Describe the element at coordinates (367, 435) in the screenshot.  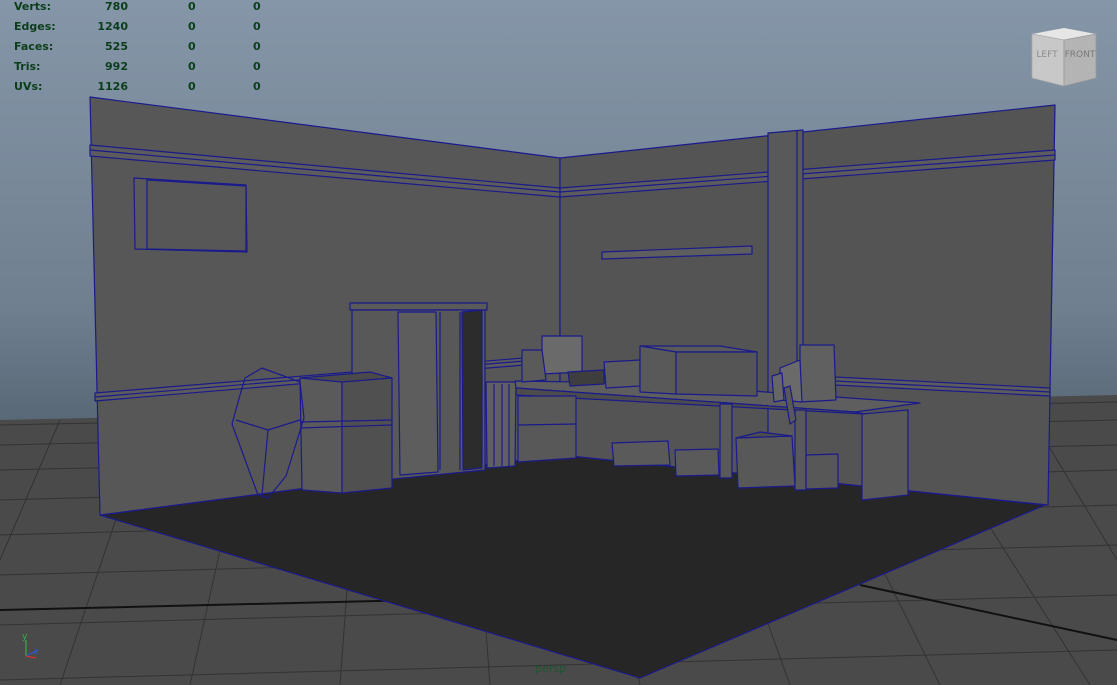
I see `cabinet-side` at that location.